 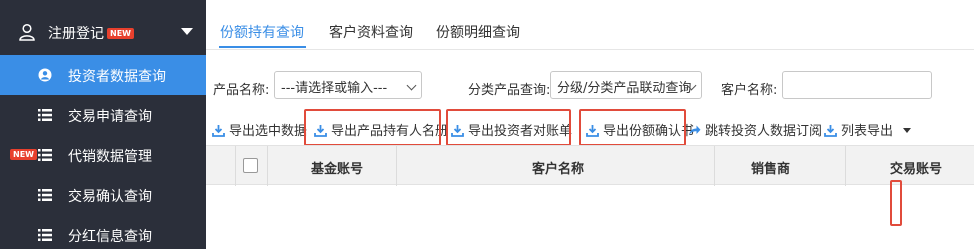 What do you see at coordinates (262, 47) in the screenshot?
I see `active-tab-indicator` at bounding box center [262, 47].